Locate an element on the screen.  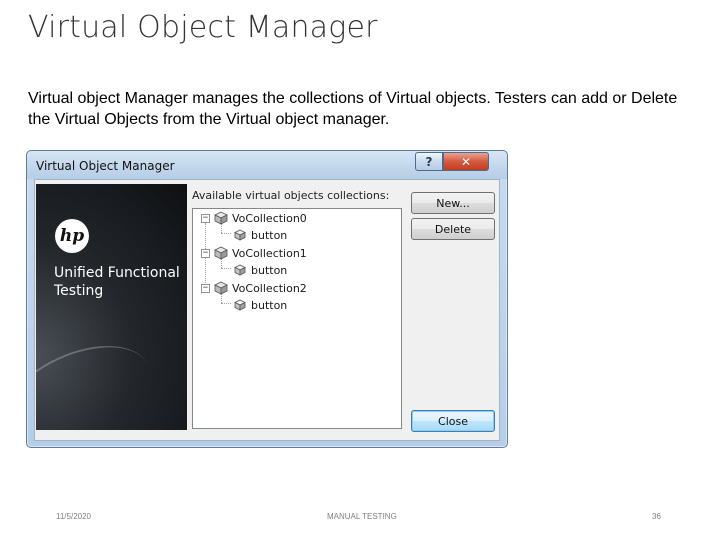
close-button: Close is located at coordinates (453, 421).